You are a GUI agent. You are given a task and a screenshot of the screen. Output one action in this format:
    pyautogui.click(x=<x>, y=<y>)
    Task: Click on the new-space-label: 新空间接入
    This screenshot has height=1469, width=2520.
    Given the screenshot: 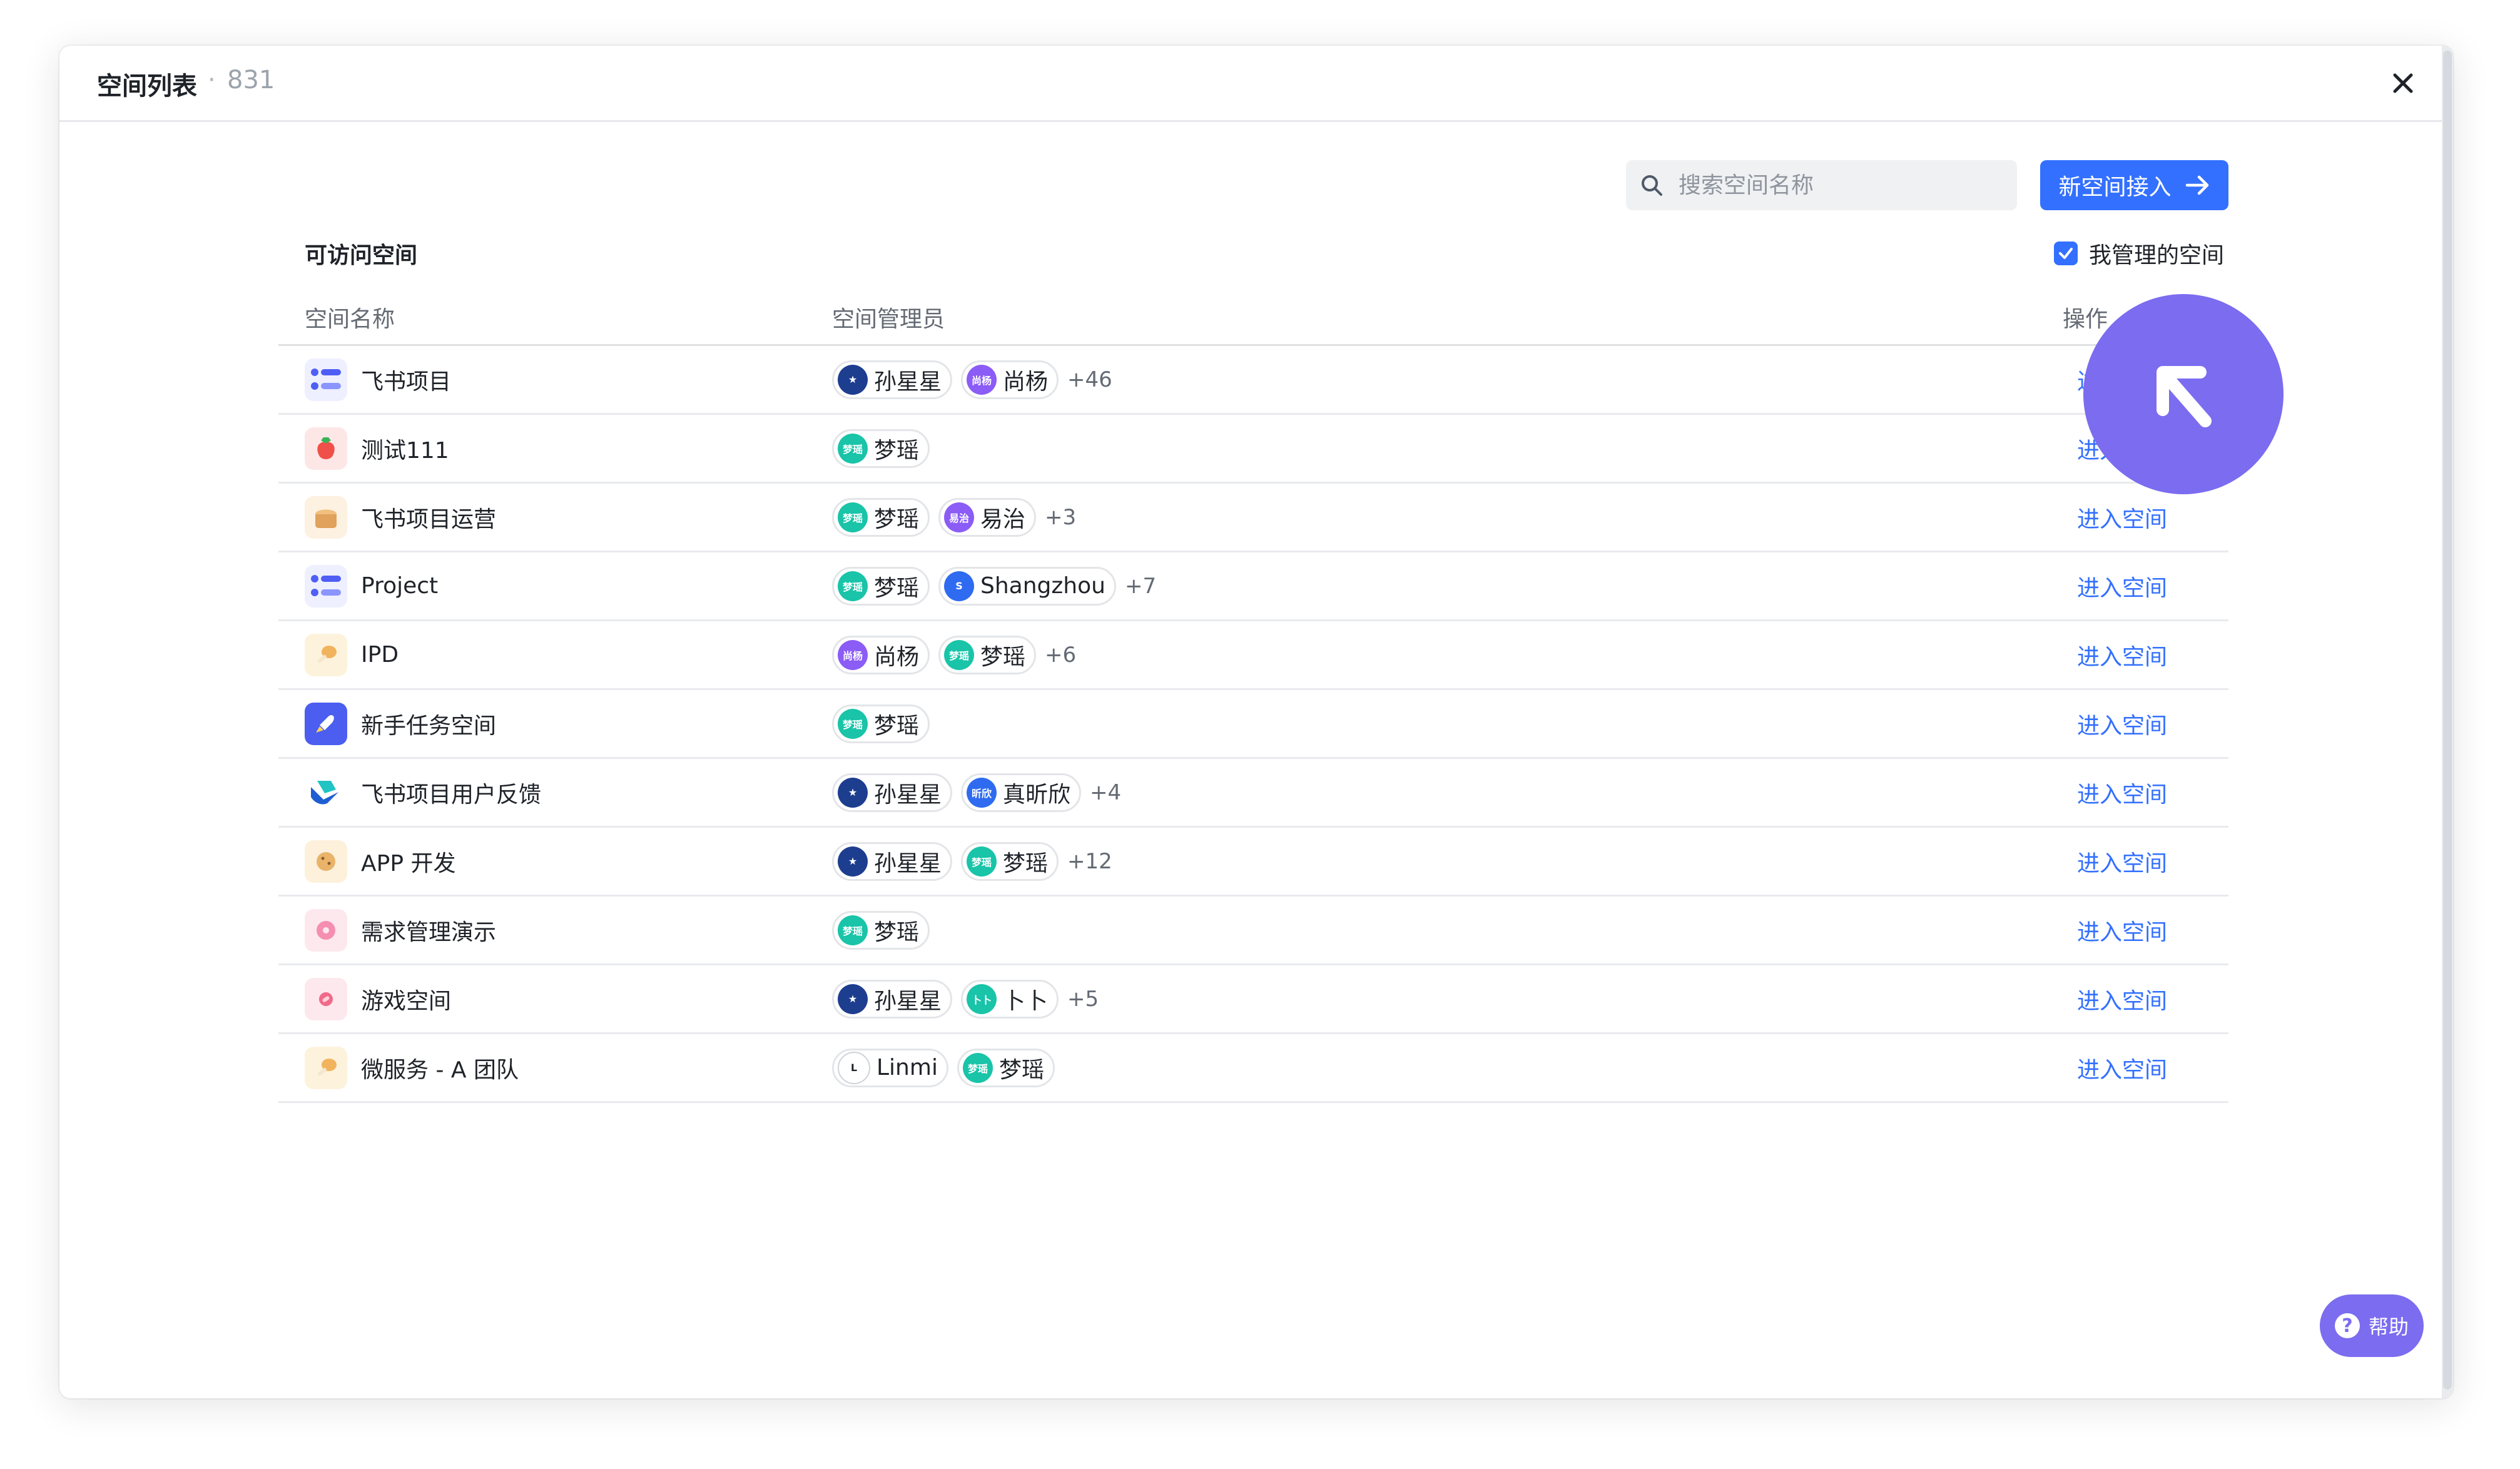 What is the action you would take?
    pyautogui.click(x=2115, y=187)
    